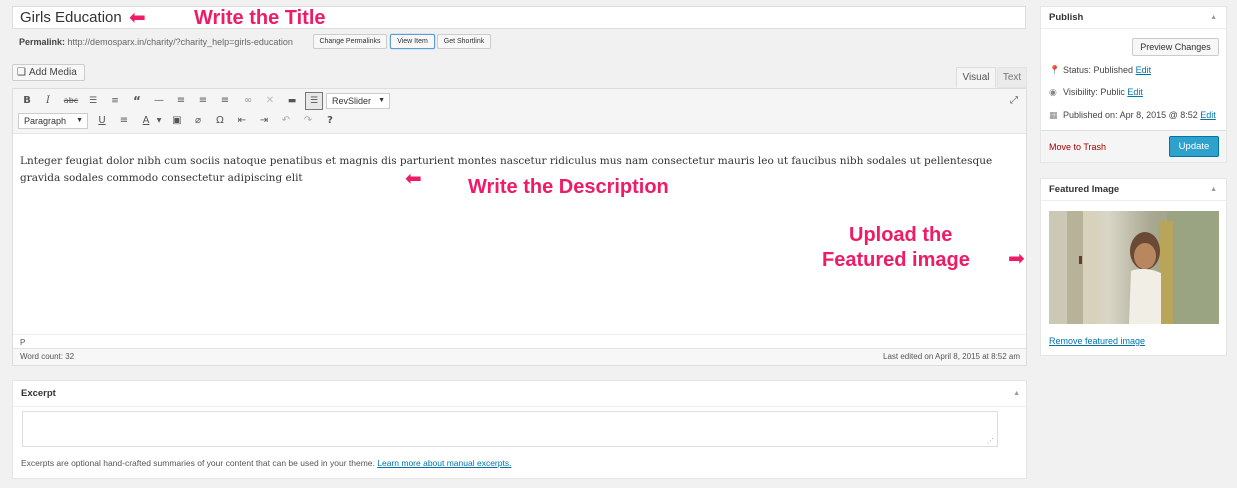 The width and height of the screenshot is (1237, 488). I want to click on permalink-label: Permalink:, so click(42, 42).